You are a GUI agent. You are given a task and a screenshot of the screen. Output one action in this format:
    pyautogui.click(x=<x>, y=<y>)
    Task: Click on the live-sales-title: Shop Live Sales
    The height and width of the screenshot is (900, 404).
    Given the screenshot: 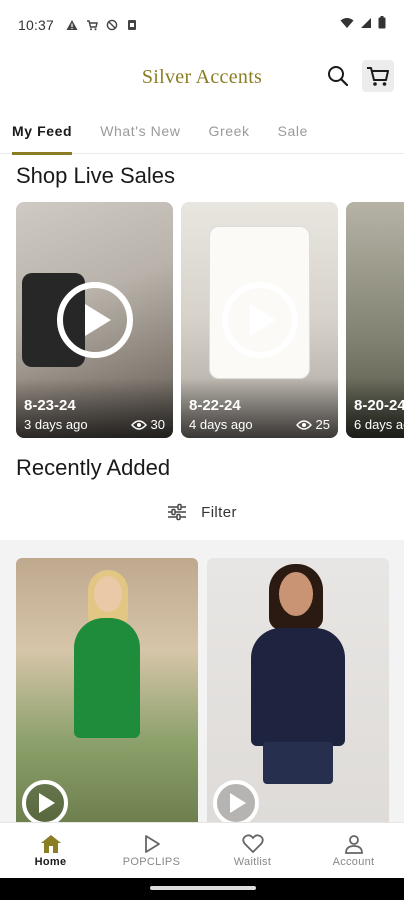 What is the action you would take?
    pyautogui.click(x=95, y=175)
    